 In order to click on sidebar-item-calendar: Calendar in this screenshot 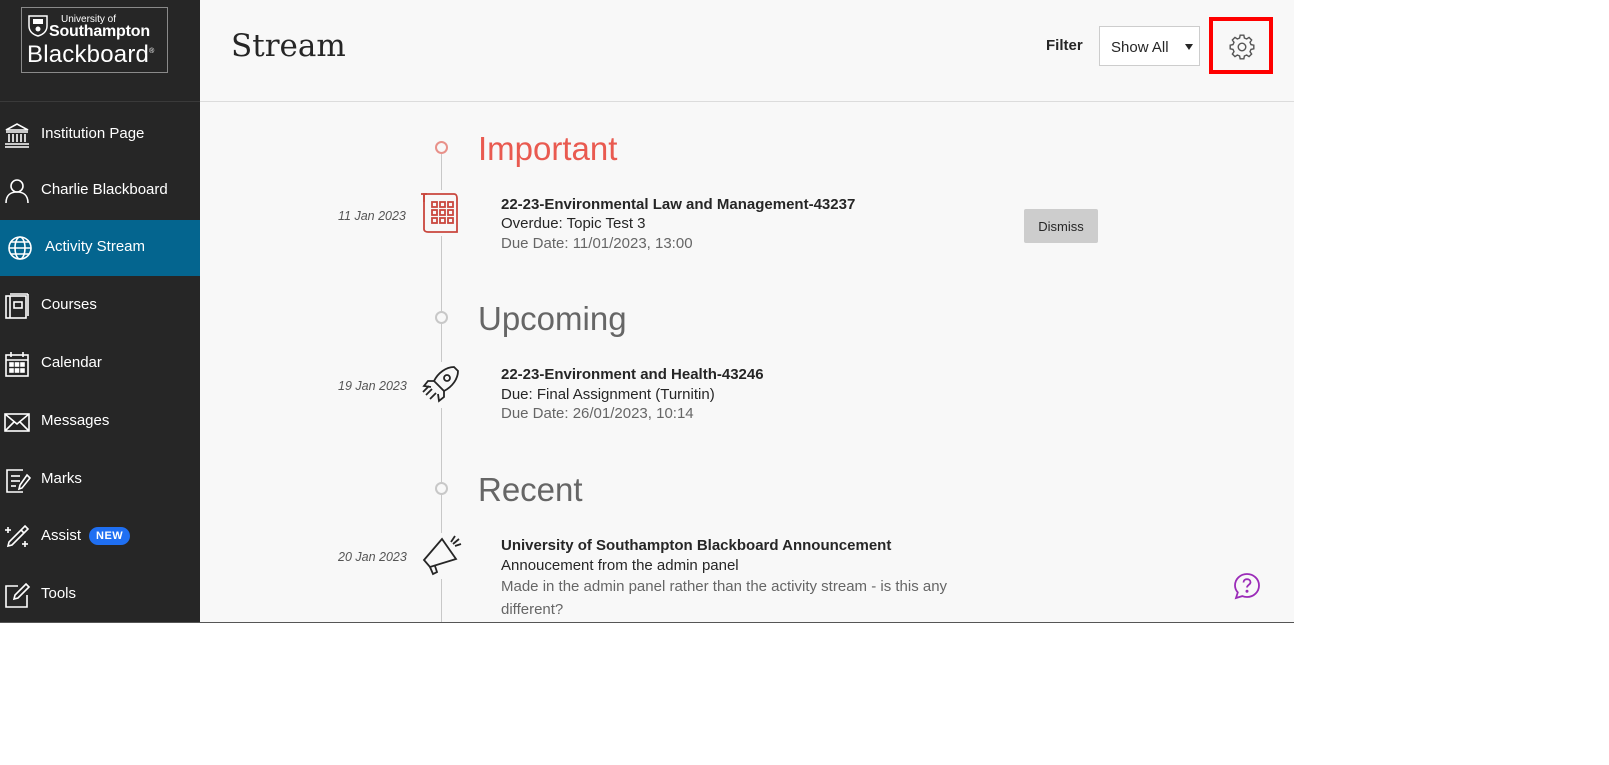, I will do `click(100, 364)`.